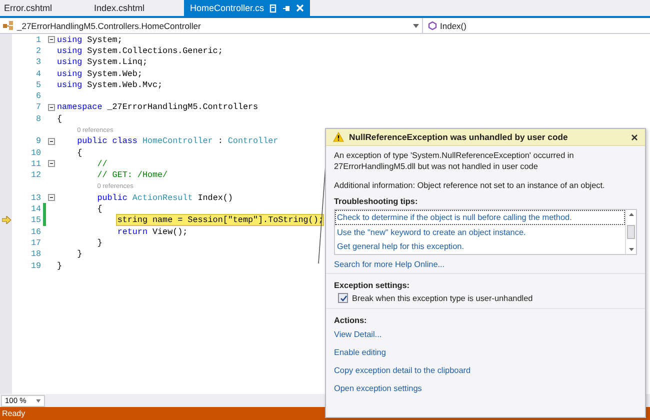  Describe the element at coordinates (458, 137) in the screenshot. I see `popup-title: NullReferenceException was unhandled by user code` at that location.